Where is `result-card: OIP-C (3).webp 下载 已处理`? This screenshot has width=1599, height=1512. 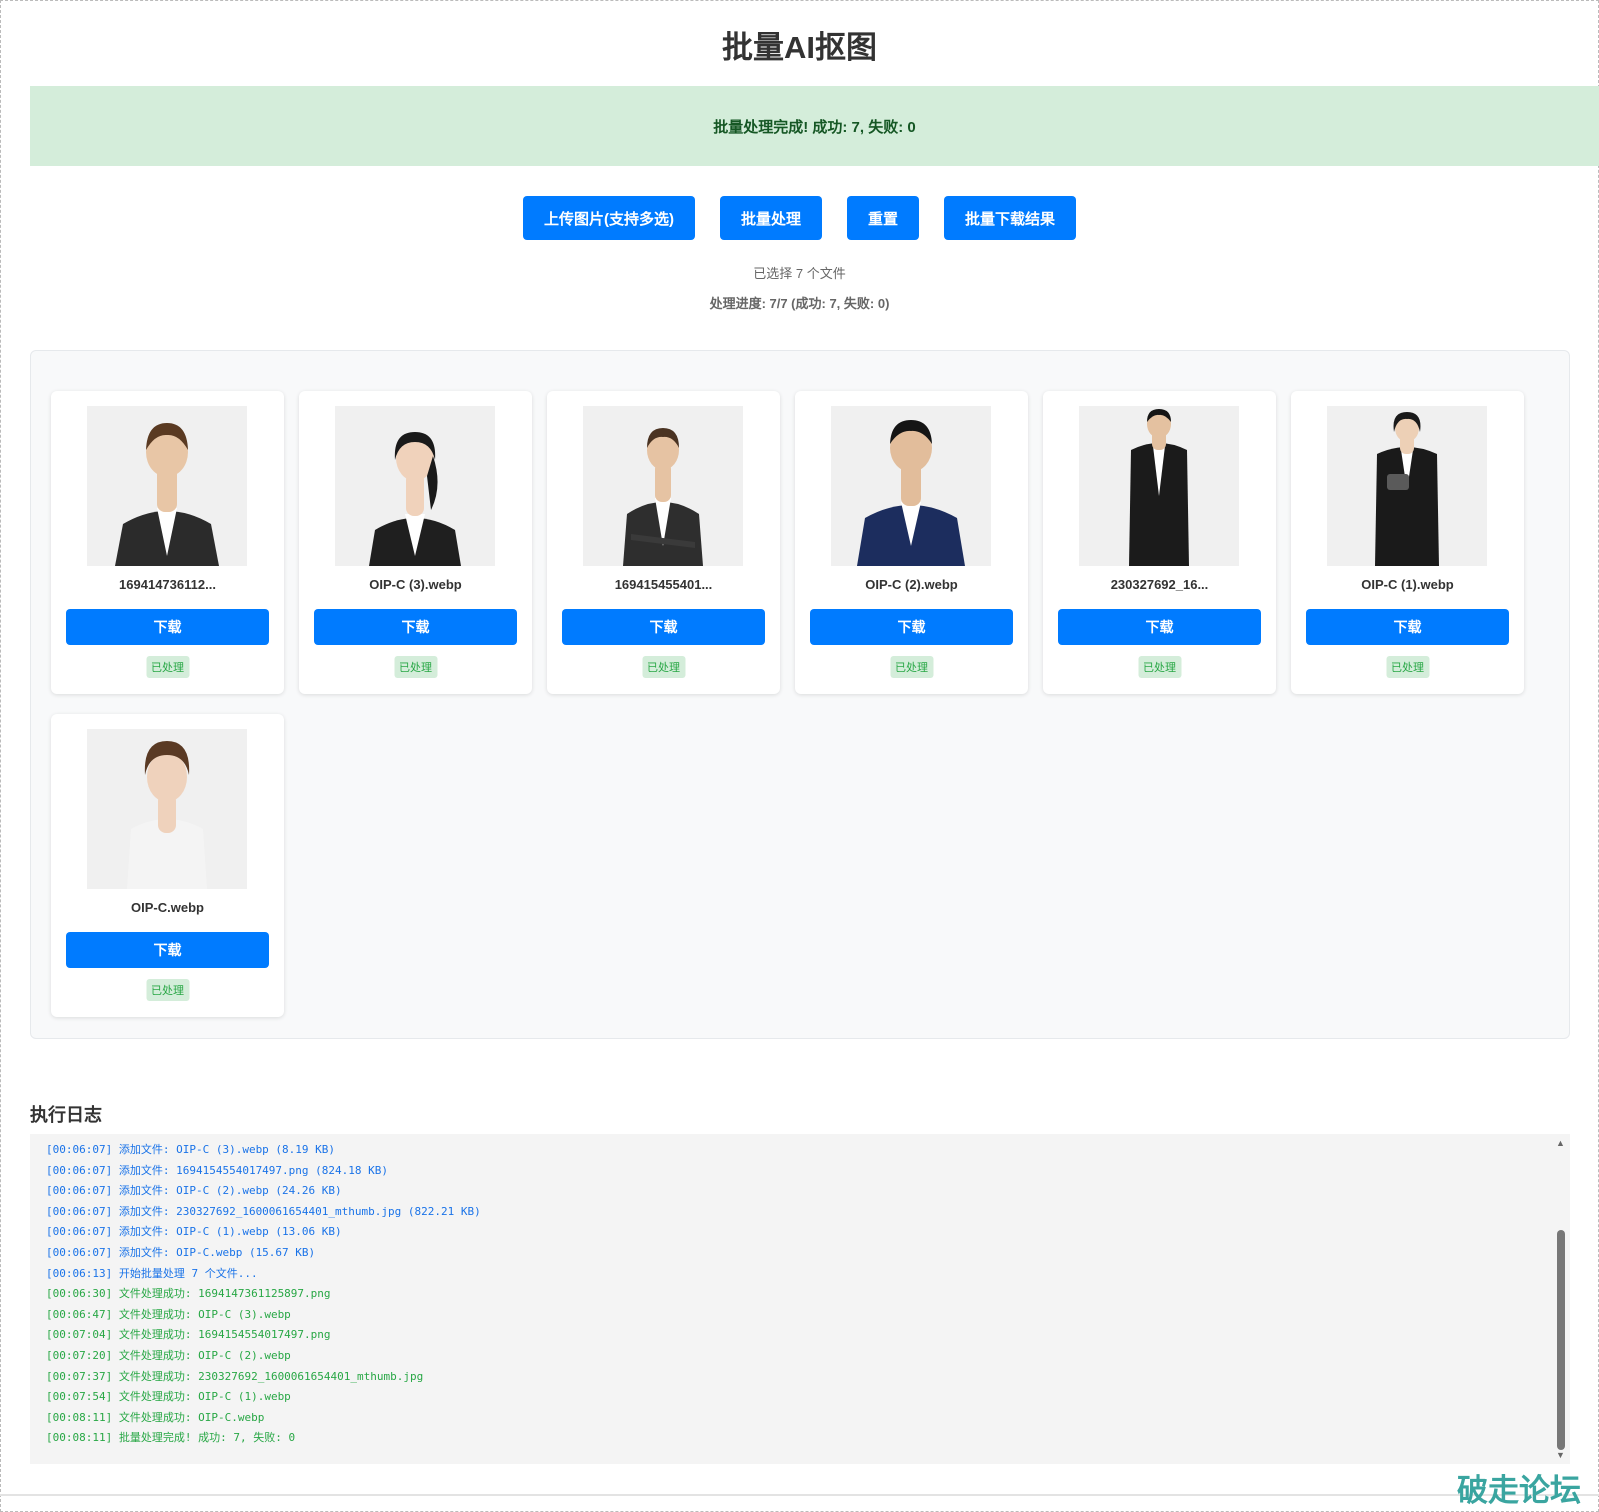 result-card: OIP-C (3).webp 下载 已处理 is located at coordinates (415, 542).